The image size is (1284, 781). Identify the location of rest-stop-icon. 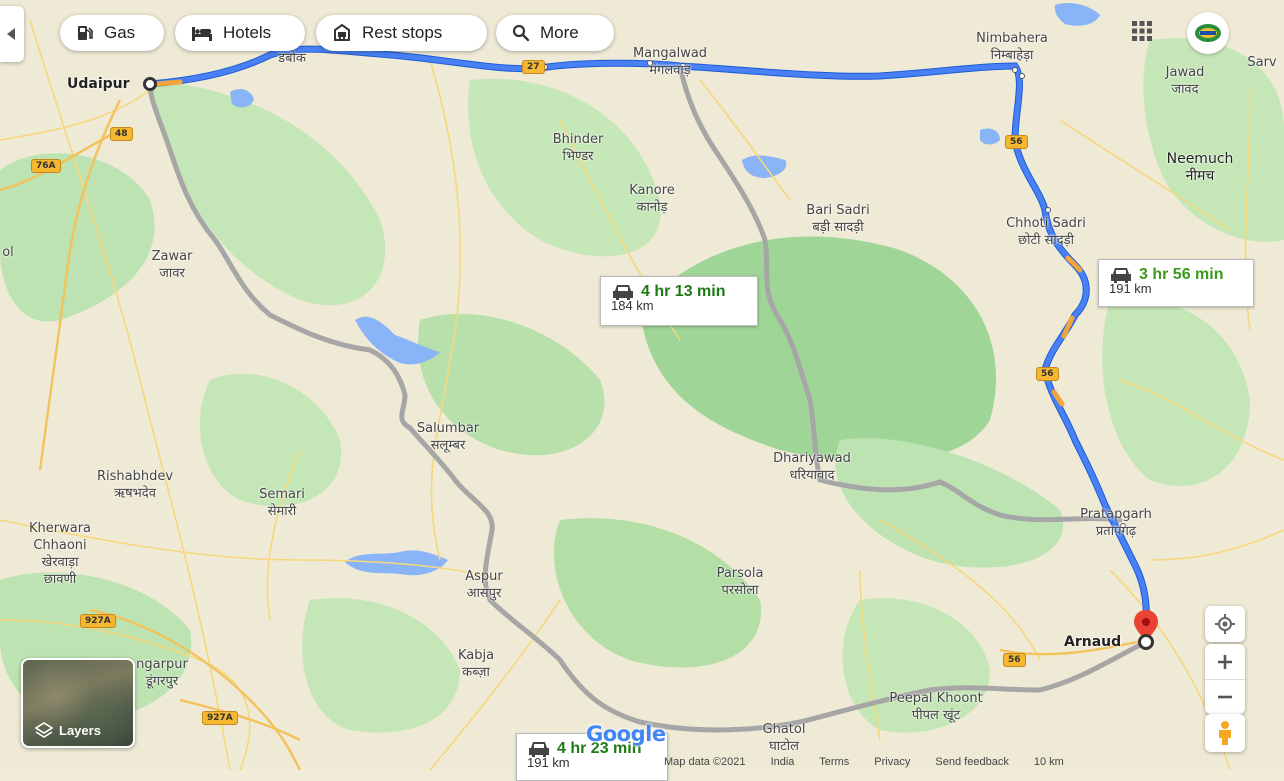
(342, 32).